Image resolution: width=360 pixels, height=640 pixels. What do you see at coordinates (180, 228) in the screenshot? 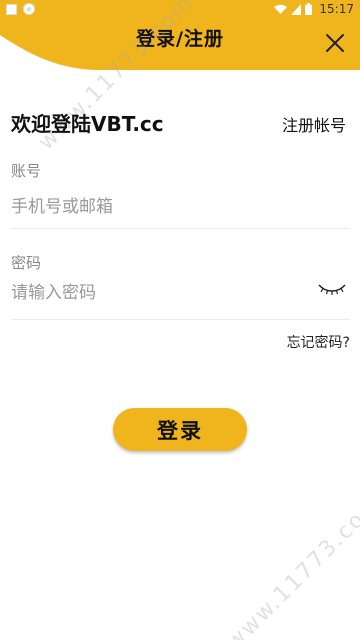
I see `account-divider` at bounding box center [180, 228].